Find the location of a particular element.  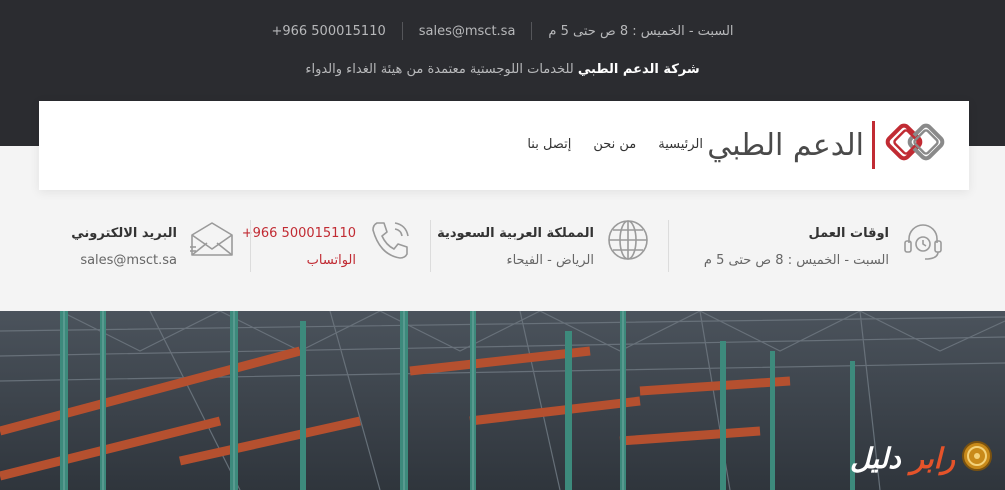

nav-contact: إتصل بنا is located at coordinates (549, 144).